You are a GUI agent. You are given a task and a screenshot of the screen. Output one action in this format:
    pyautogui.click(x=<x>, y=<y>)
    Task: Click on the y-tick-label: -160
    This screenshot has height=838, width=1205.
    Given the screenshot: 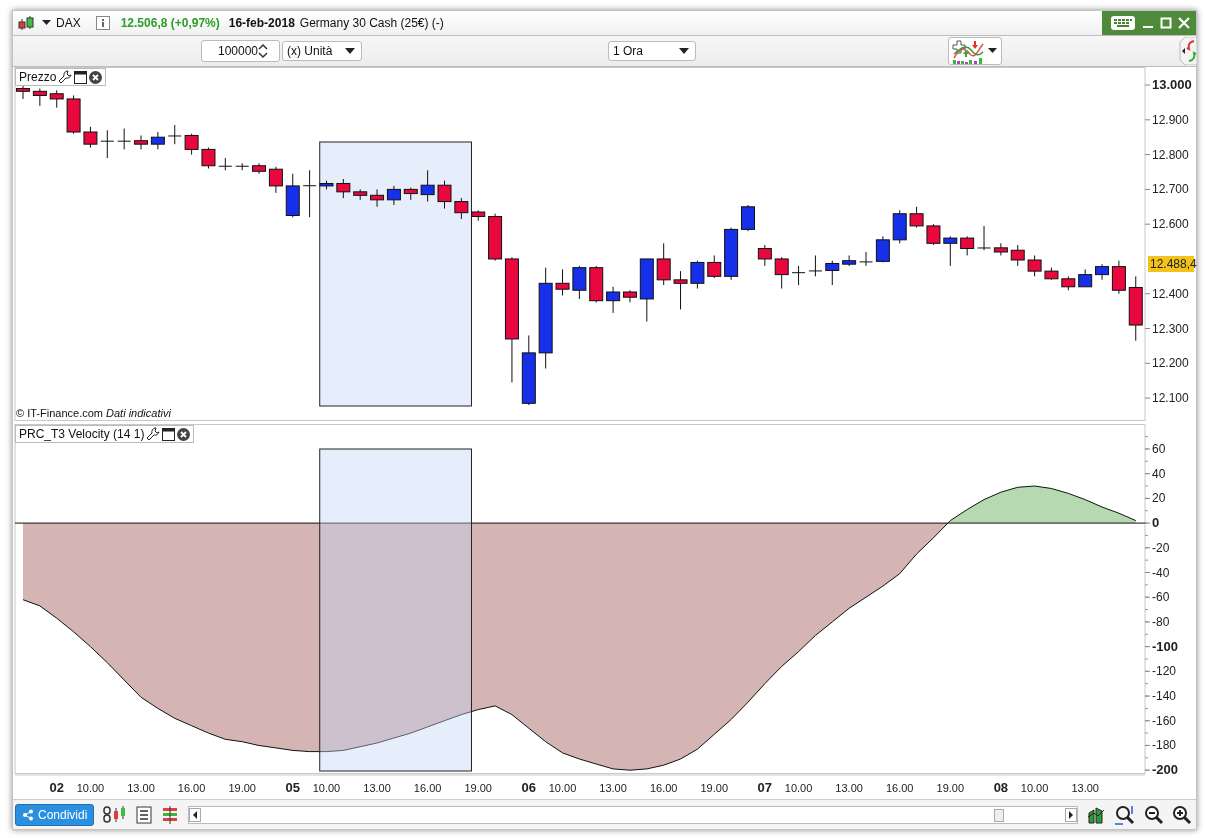 What is the action you would take?
    pyautogui.click(x=1164, y=720)
    